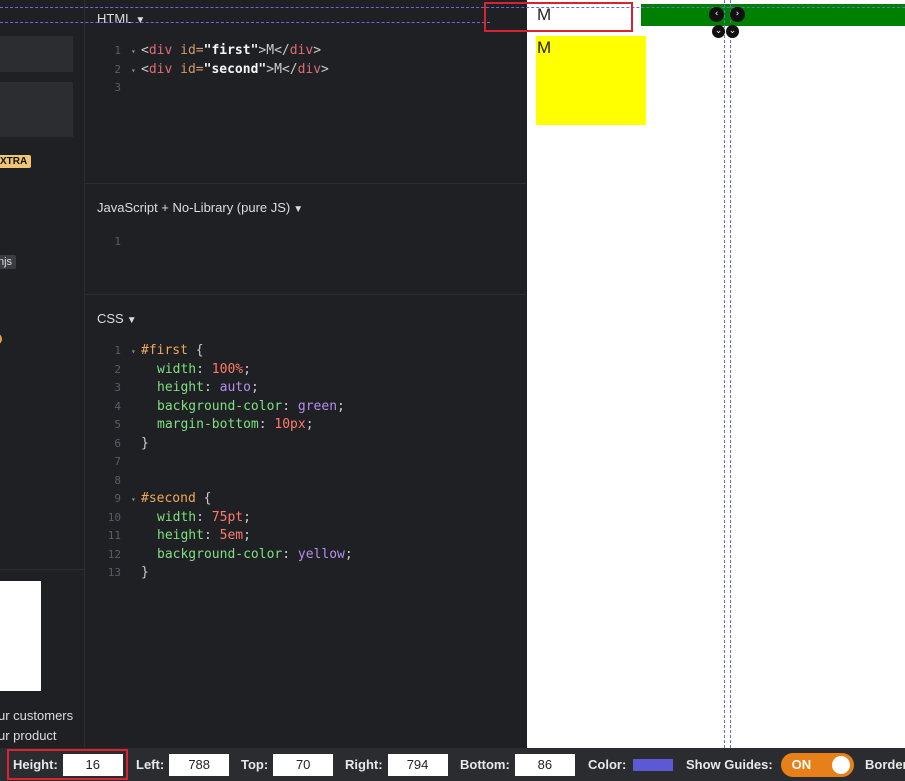 The image size is (905, 781). What do you see at coordinates (219, 407) in the screenshot?
I see `code-line: 4 background-color: green;` at bounding box center [219, 407].